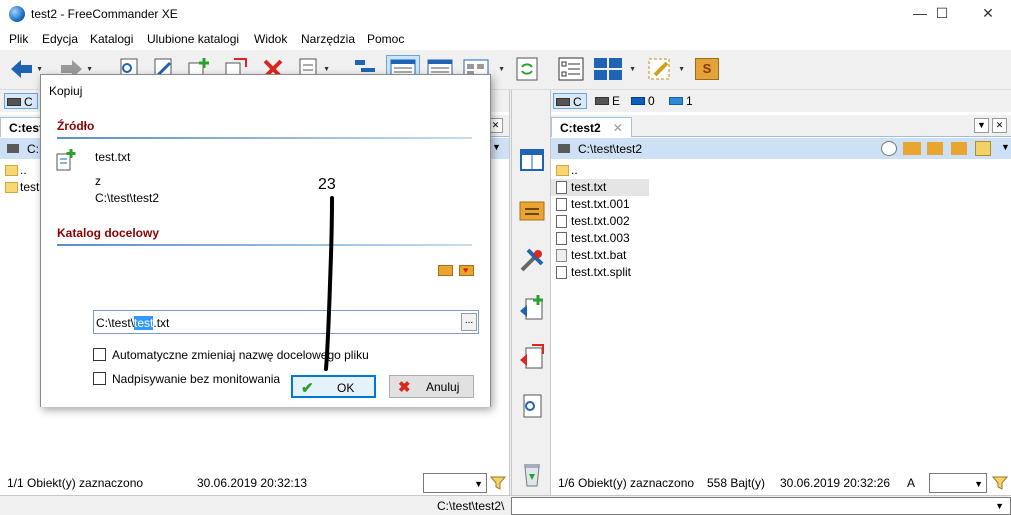  I want to click on target-path-selection: test, so click(144, 323).